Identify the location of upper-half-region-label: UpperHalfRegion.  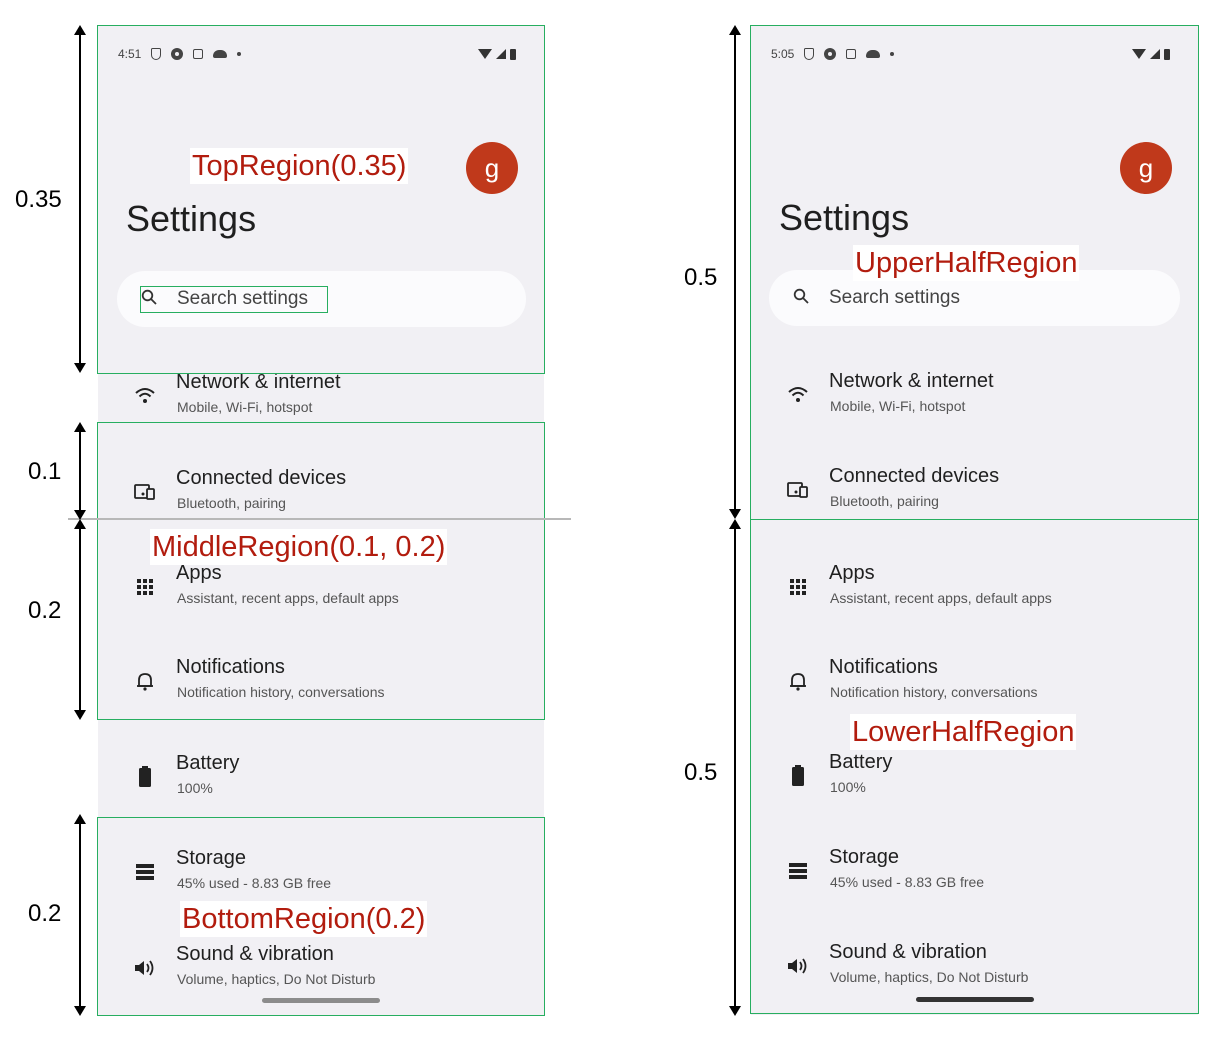
(966, 263).